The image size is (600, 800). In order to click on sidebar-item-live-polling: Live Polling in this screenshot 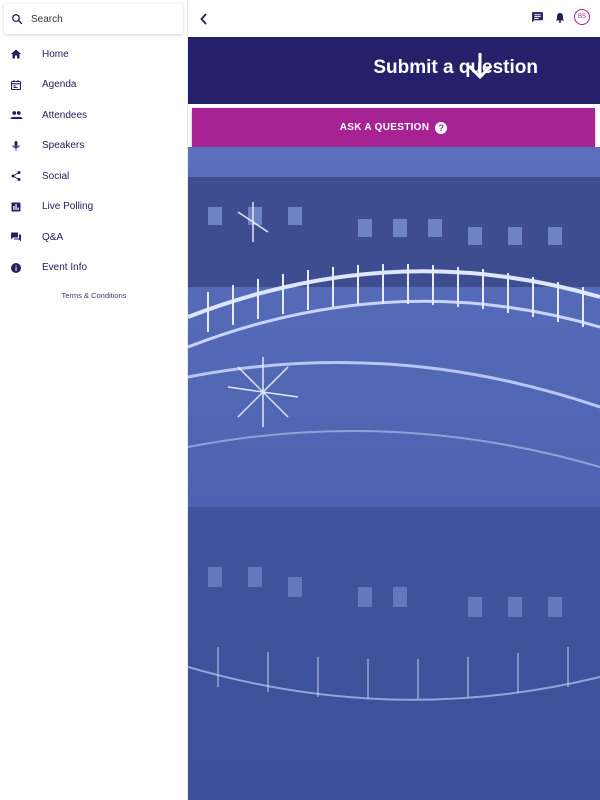, I will do `click(94, 207)`.